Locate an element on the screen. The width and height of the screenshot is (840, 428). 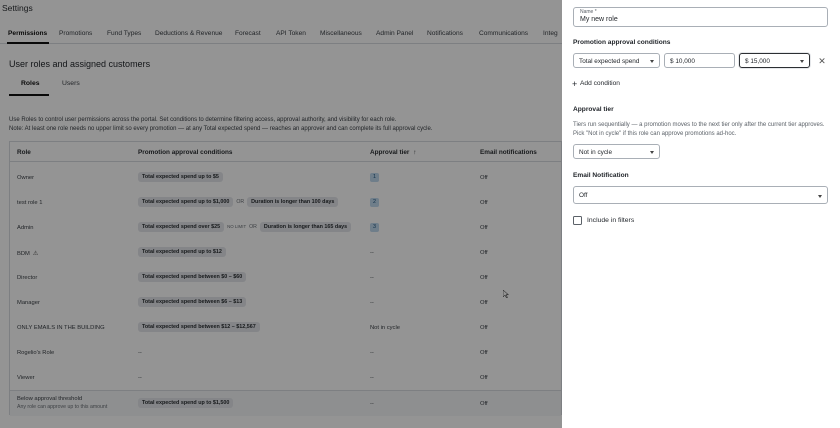
condition-min-input: $ 10,000 is located at coordinates (699, 60).